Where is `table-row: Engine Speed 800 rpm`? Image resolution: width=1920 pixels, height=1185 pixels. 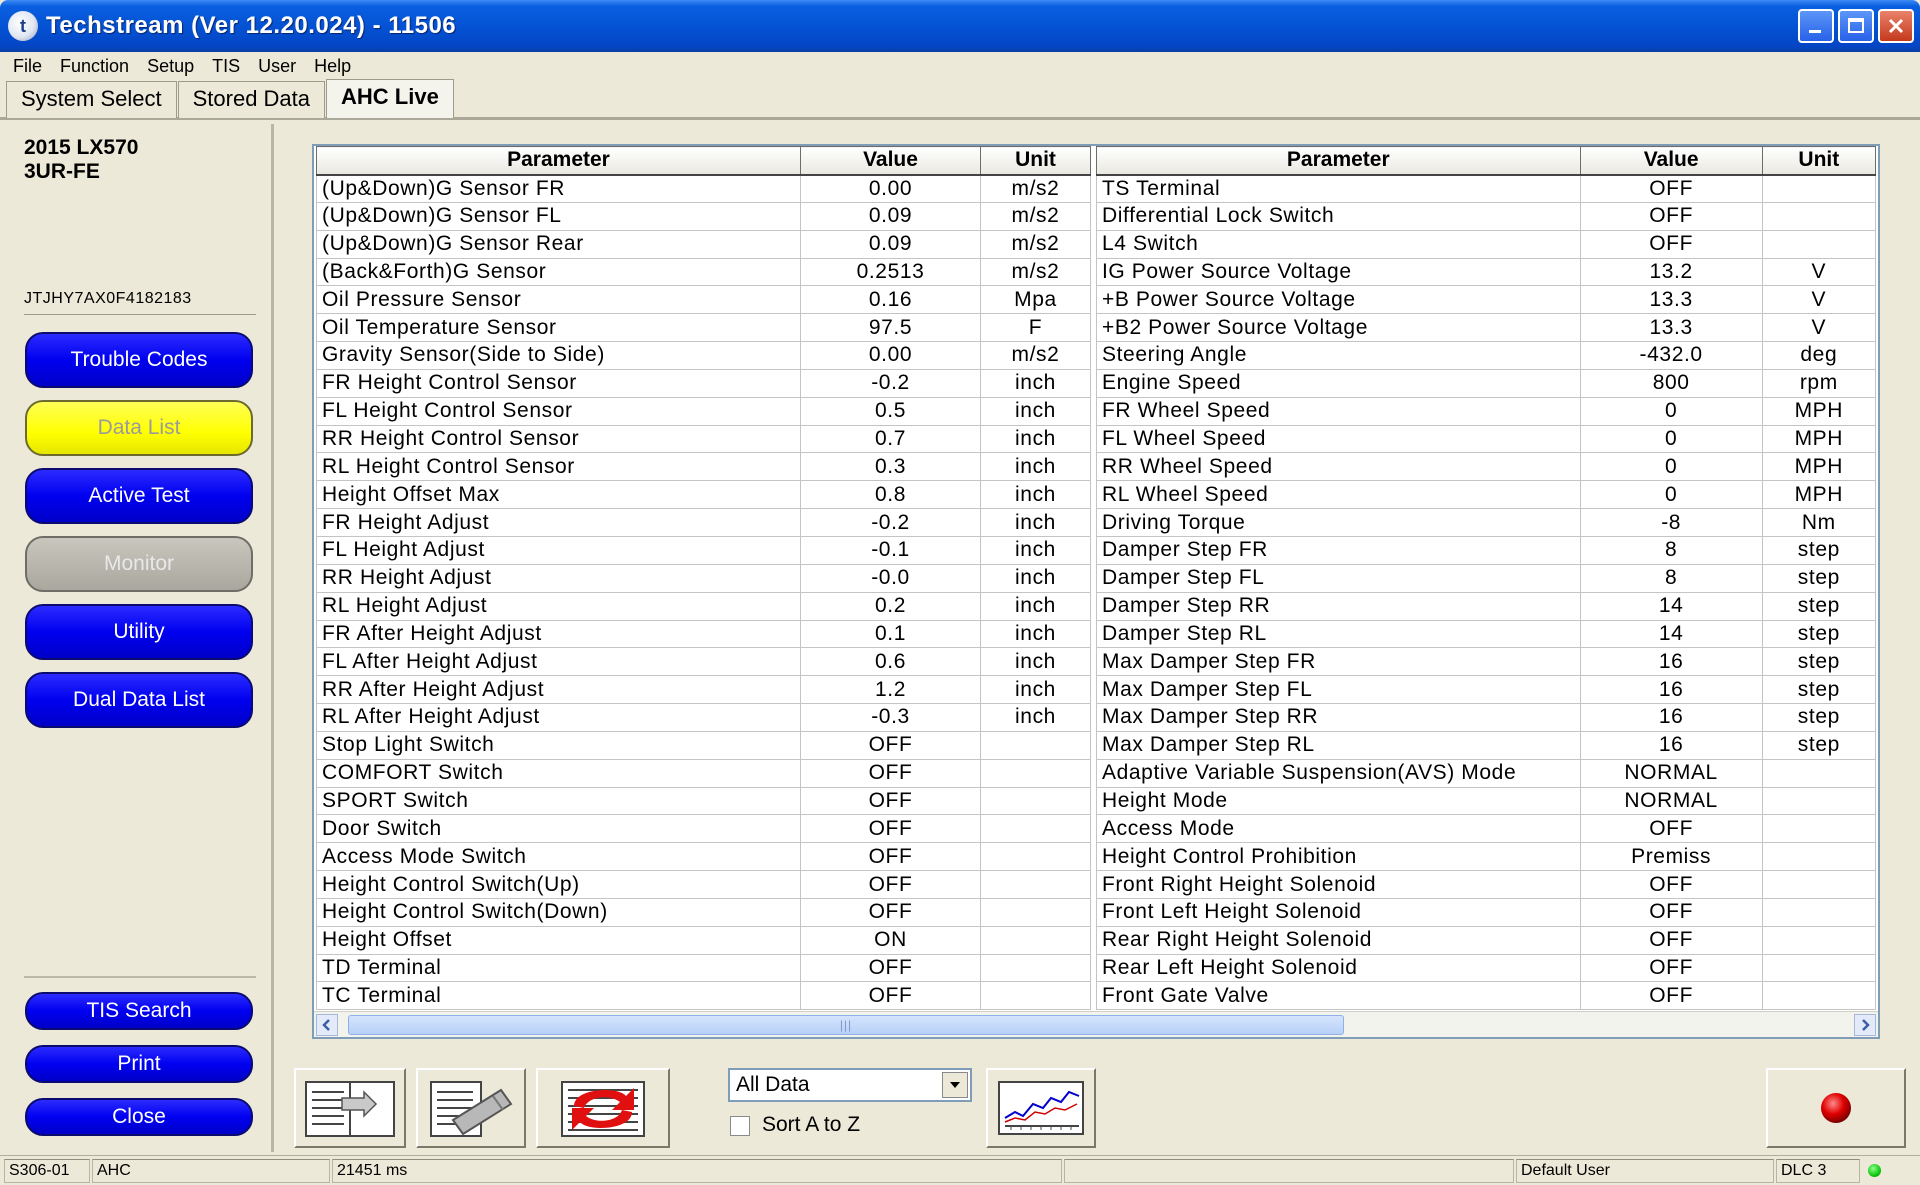 table-row: Engine Speed 800 rpm is located at coordinates (1486, 383).